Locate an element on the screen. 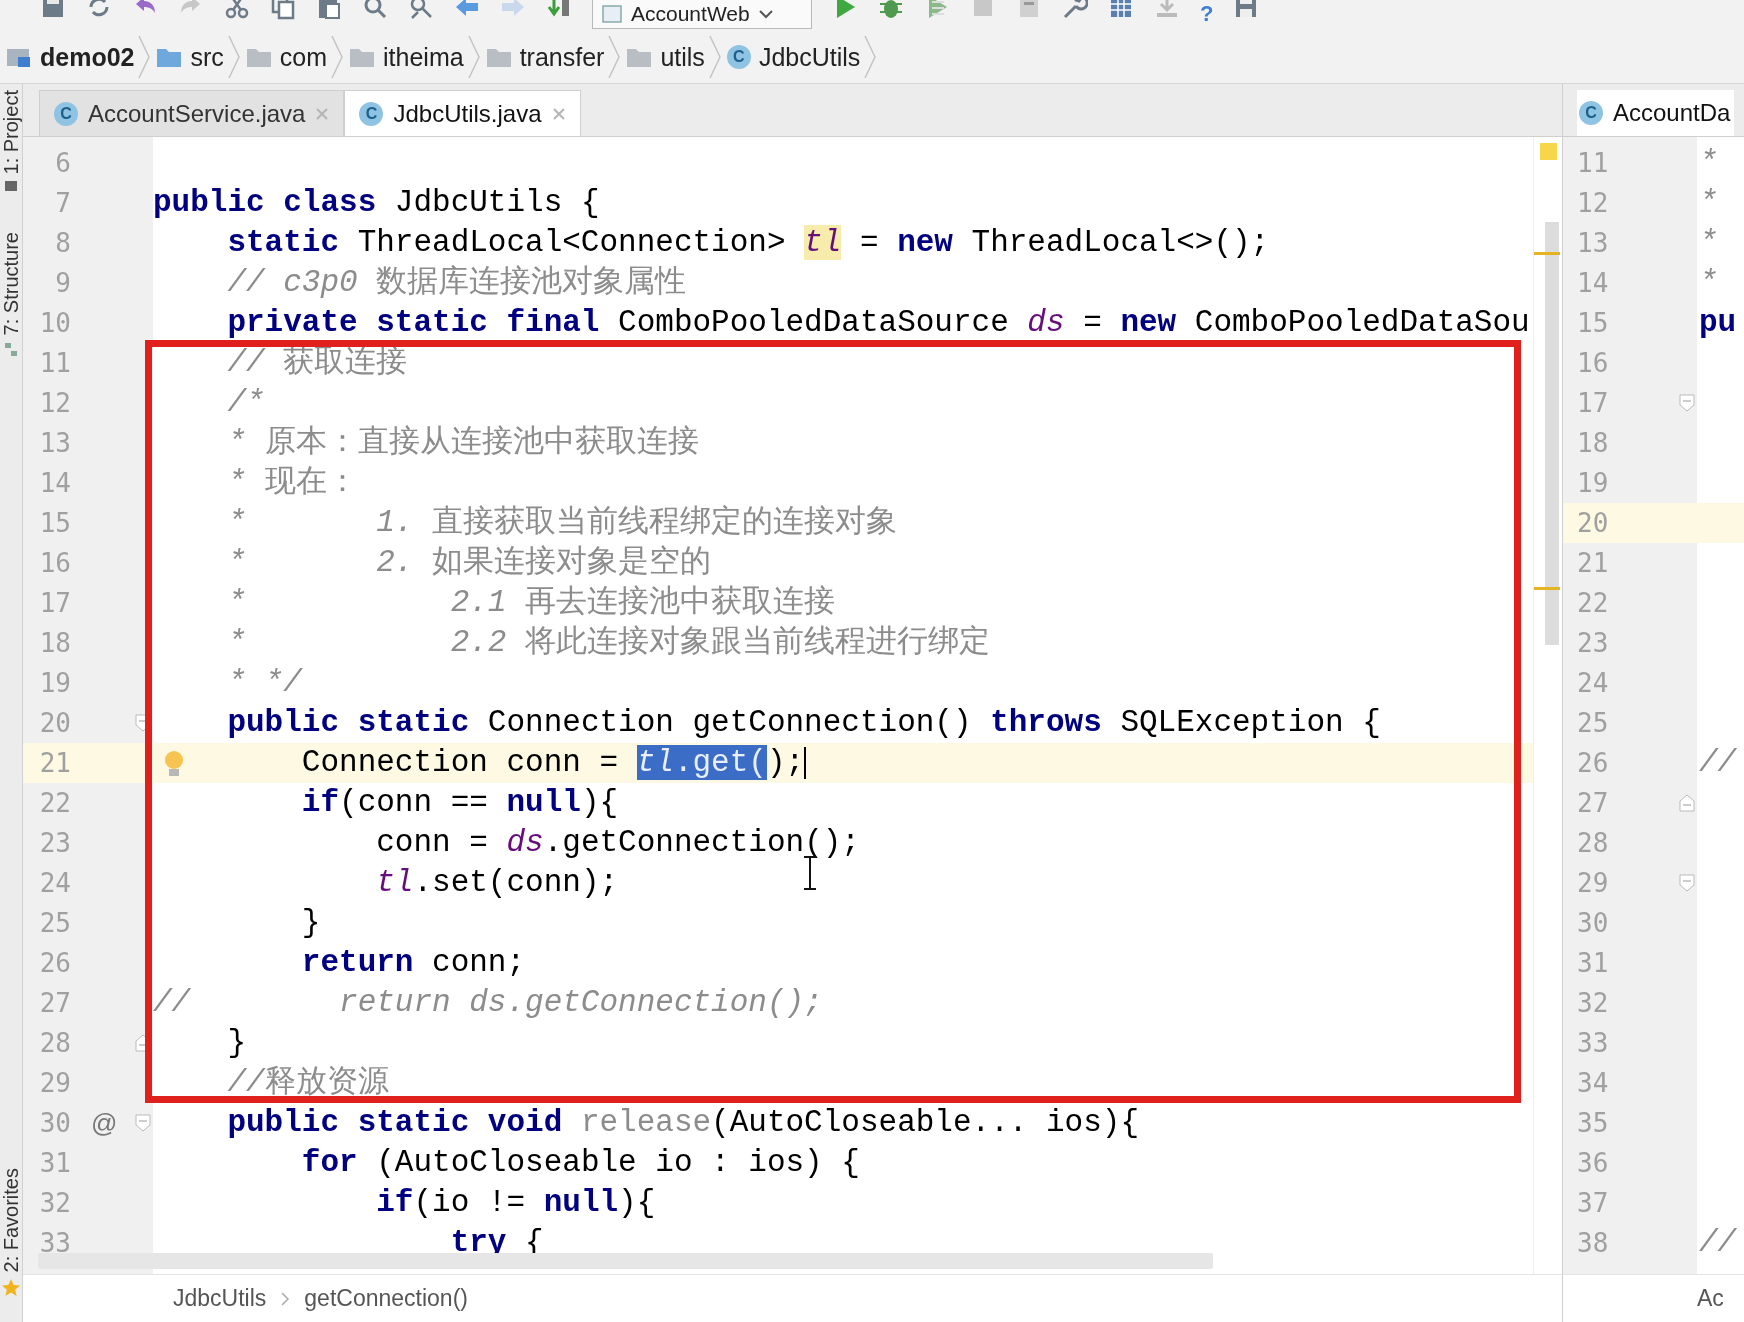 Image resolution: width=1744 pixels, height=1322 pixels. line-number: 35 is located at coordinates (1593, 1123).